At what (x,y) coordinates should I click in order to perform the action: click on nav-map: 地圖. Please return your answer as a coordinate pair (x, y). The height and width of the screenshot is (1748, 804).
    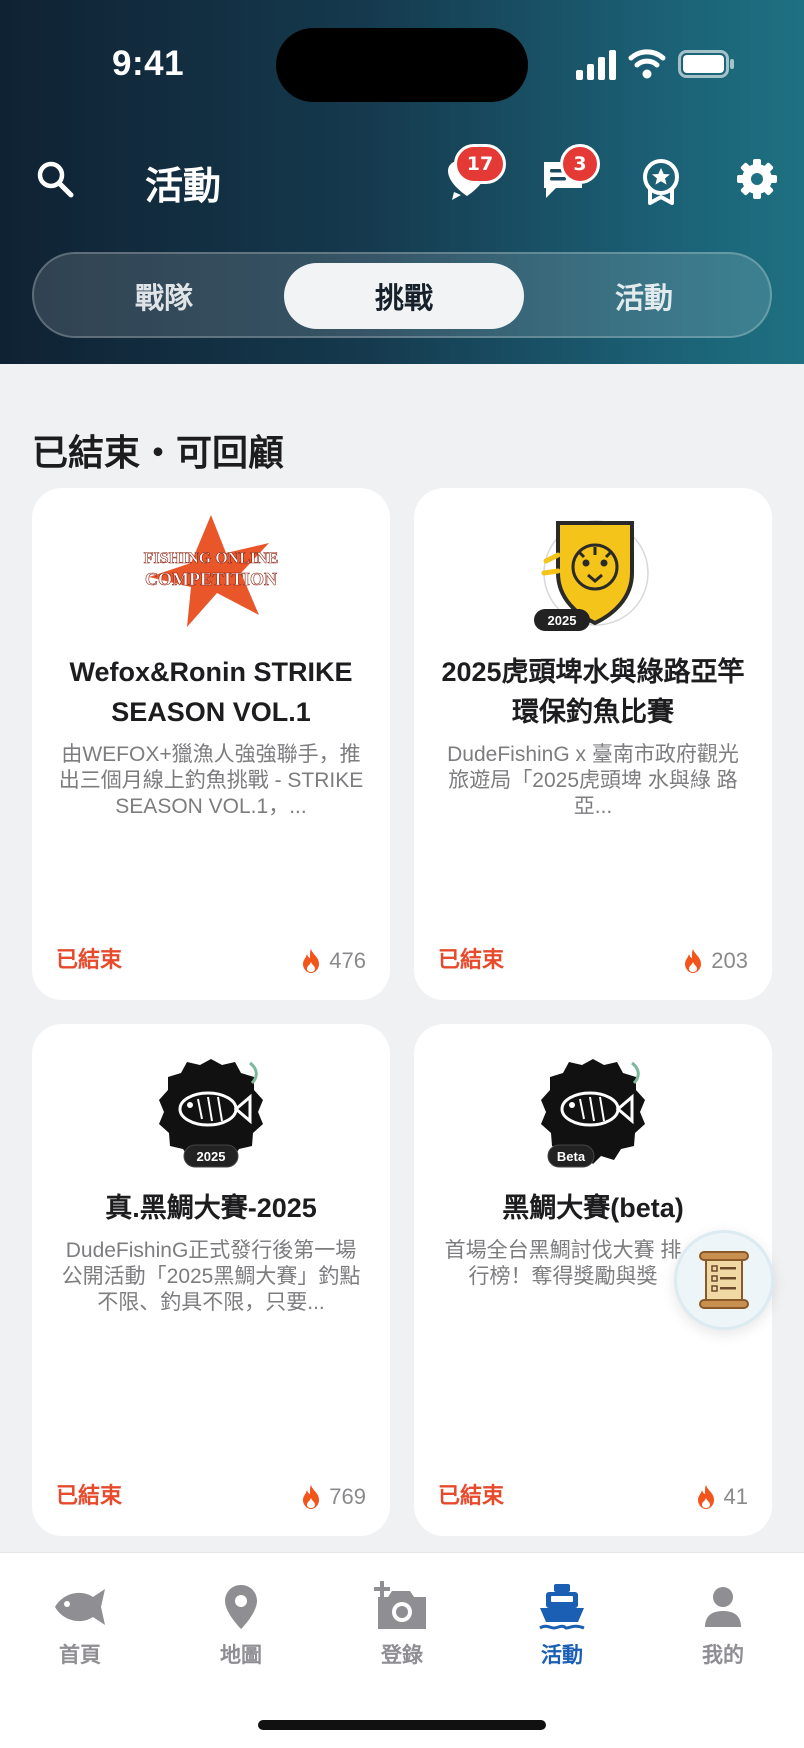
    Looking at the image, I should click on (241, 1629).